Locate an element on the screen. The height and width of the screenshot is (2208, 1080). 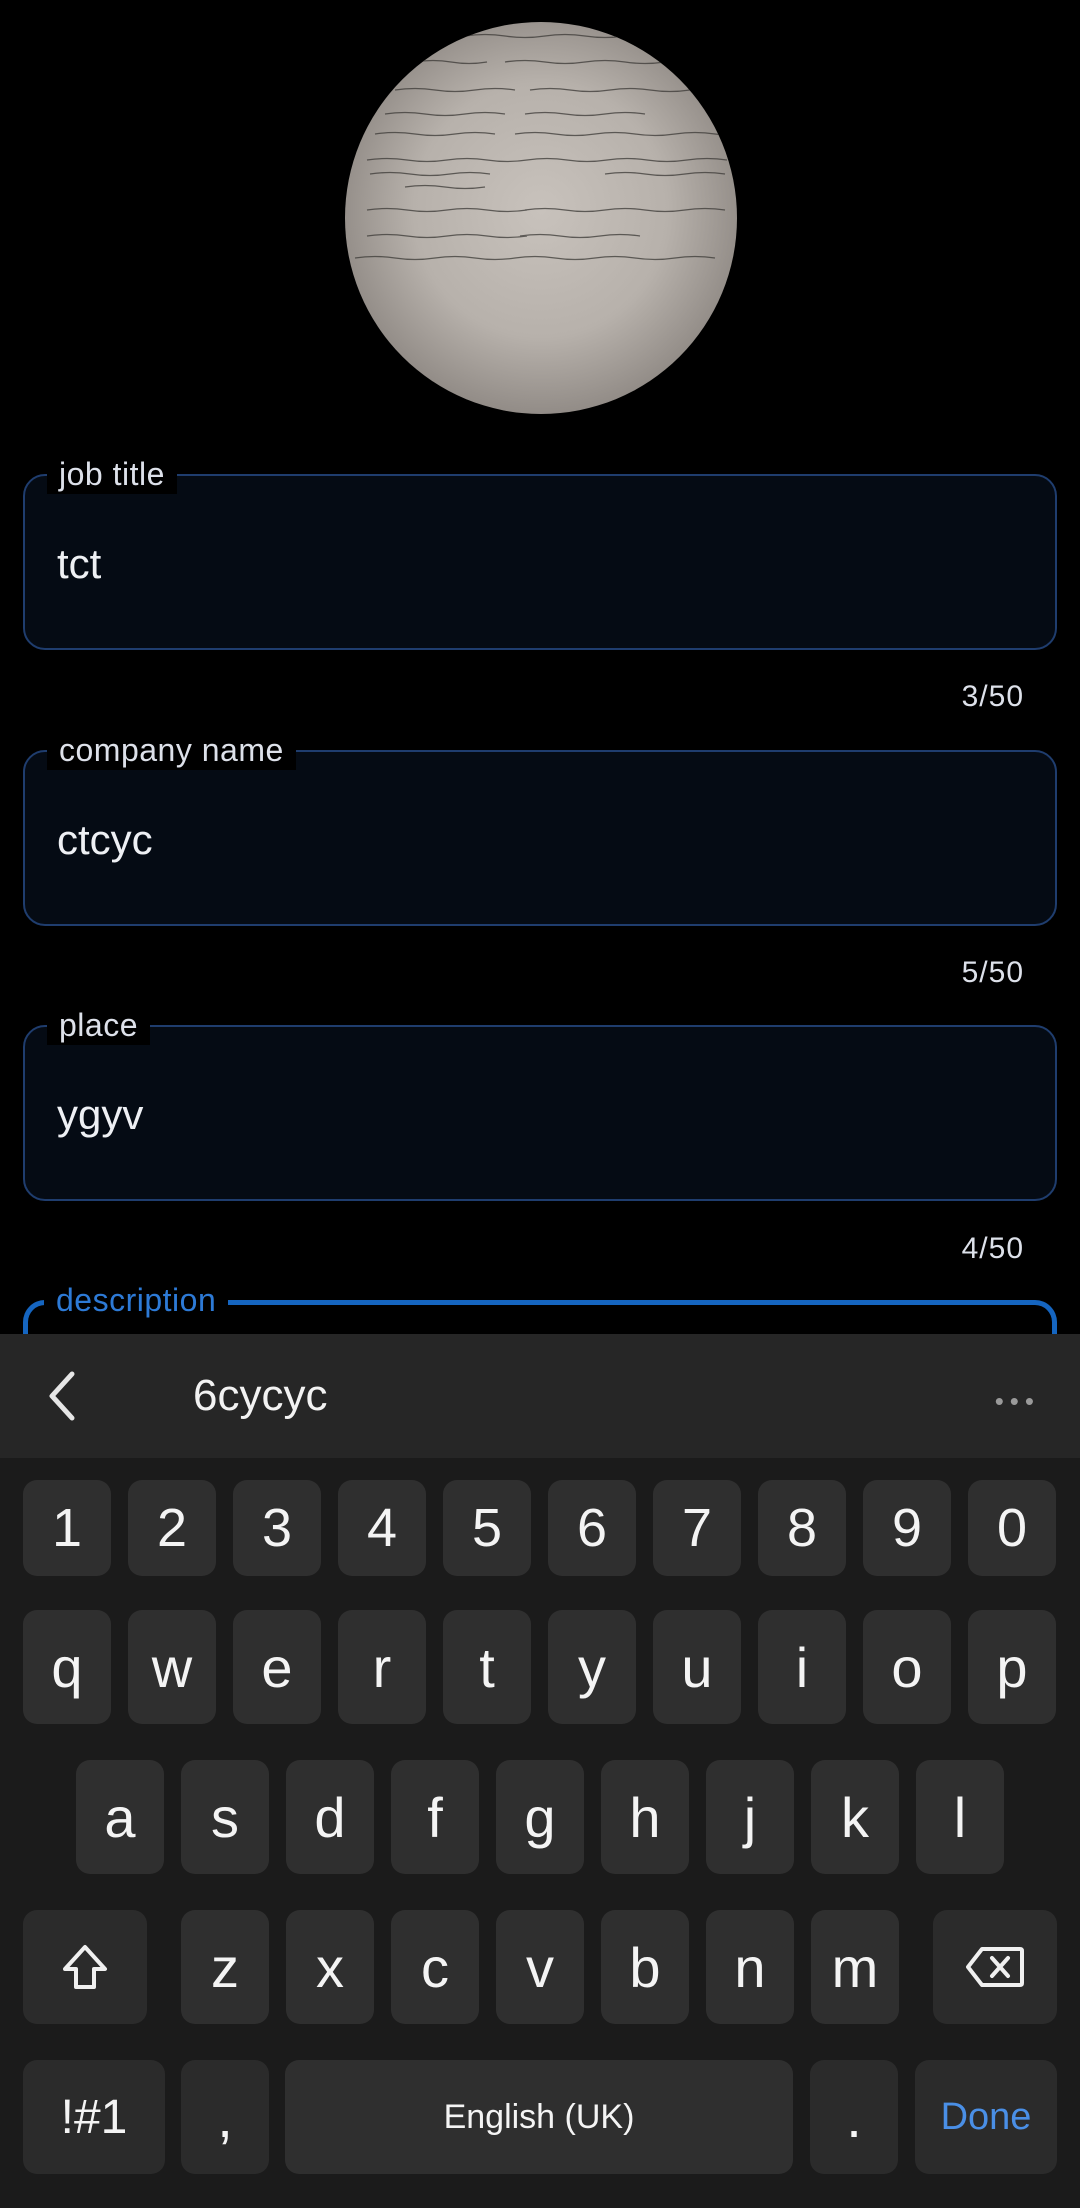
job-title-input: tct is located at coordinates (79, 564).